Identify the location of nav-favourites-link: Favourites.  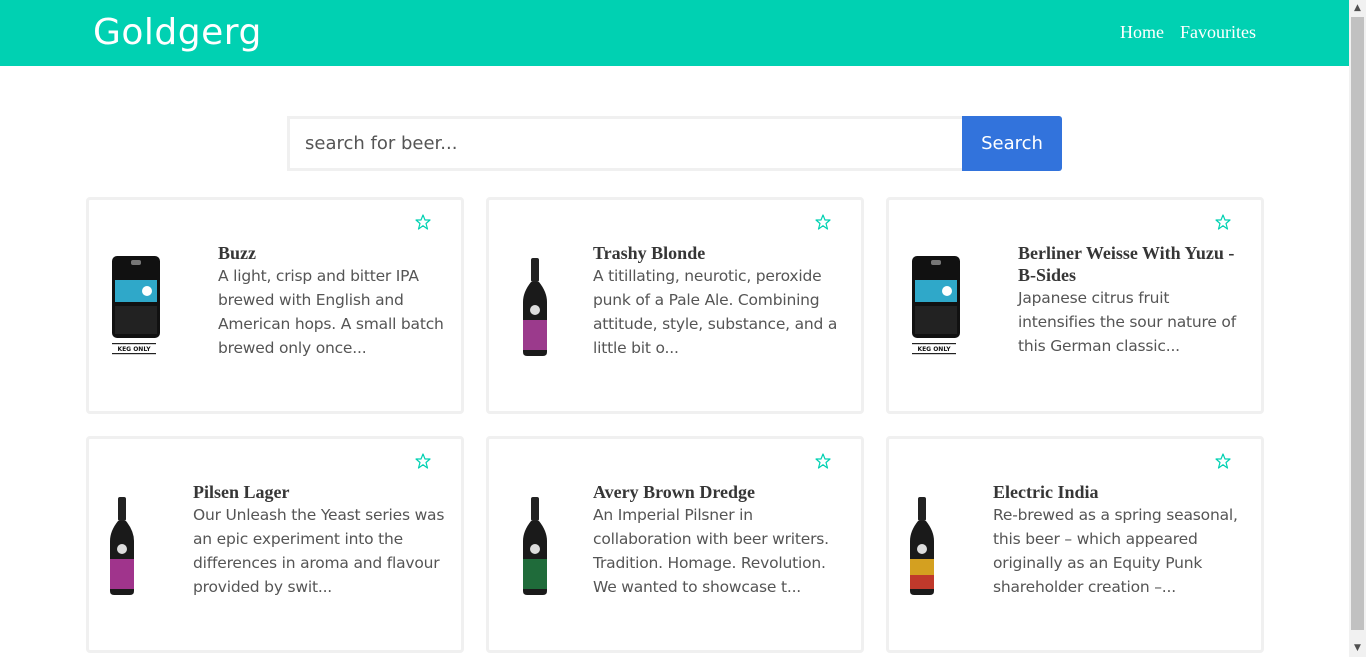
(1218, 32).